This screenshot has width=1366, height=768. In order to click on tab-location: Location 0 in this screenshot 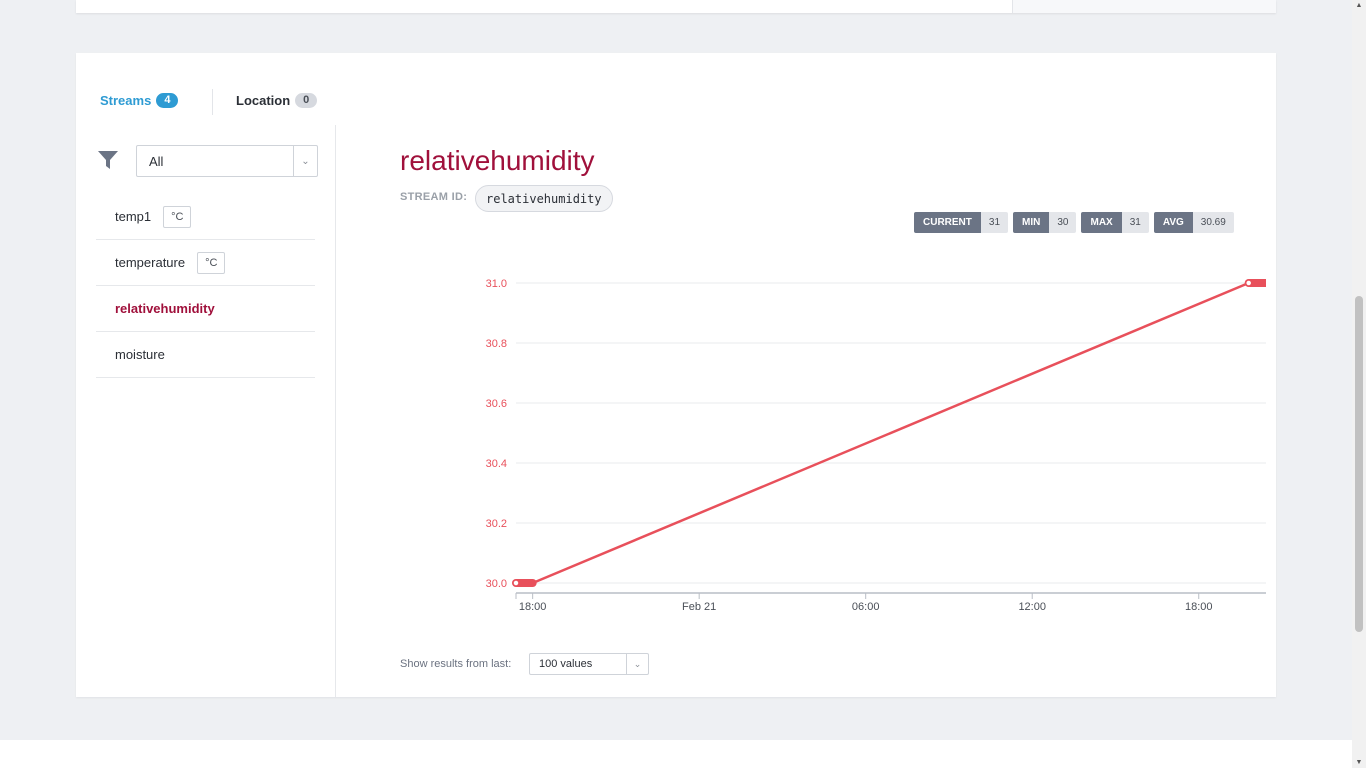, I will do `click(277, 100)`.